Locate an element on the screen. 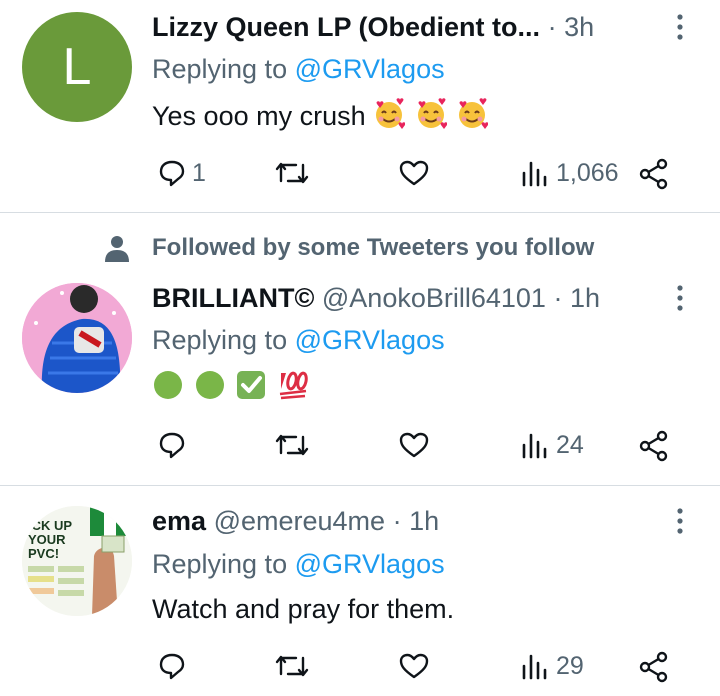 The height and width of the screenshot is (696, 720). author-handle: @AnokoBrill64101 is located at coordinates (434, 298).